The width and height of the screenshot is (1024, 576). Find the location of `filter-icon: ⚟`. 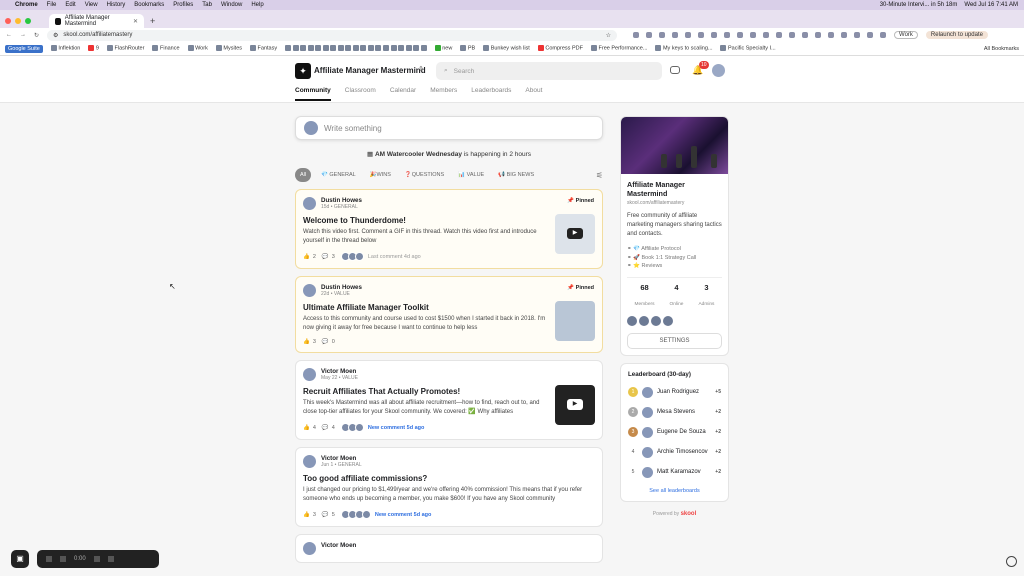

filter-icon: ⚟ is located at coordinates (599, 175).